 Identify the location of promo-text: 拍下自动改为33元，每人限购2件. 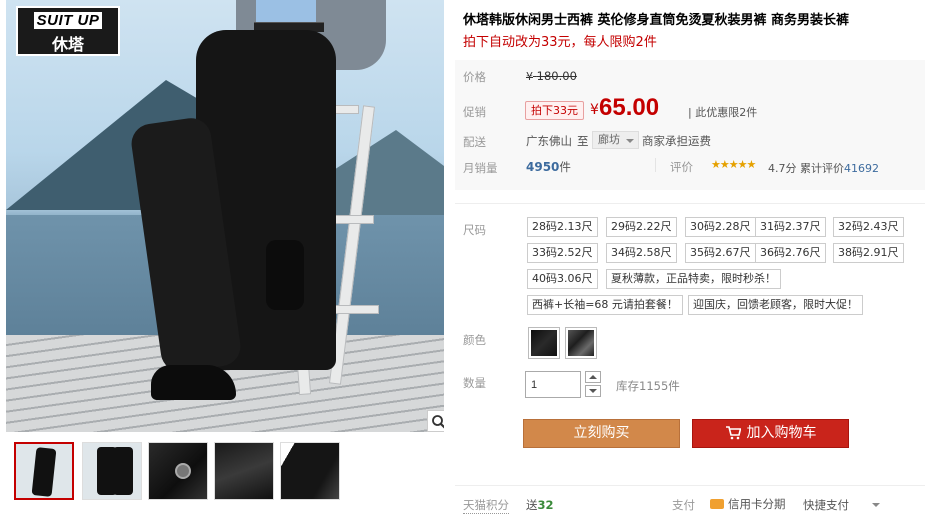
(560, 42).